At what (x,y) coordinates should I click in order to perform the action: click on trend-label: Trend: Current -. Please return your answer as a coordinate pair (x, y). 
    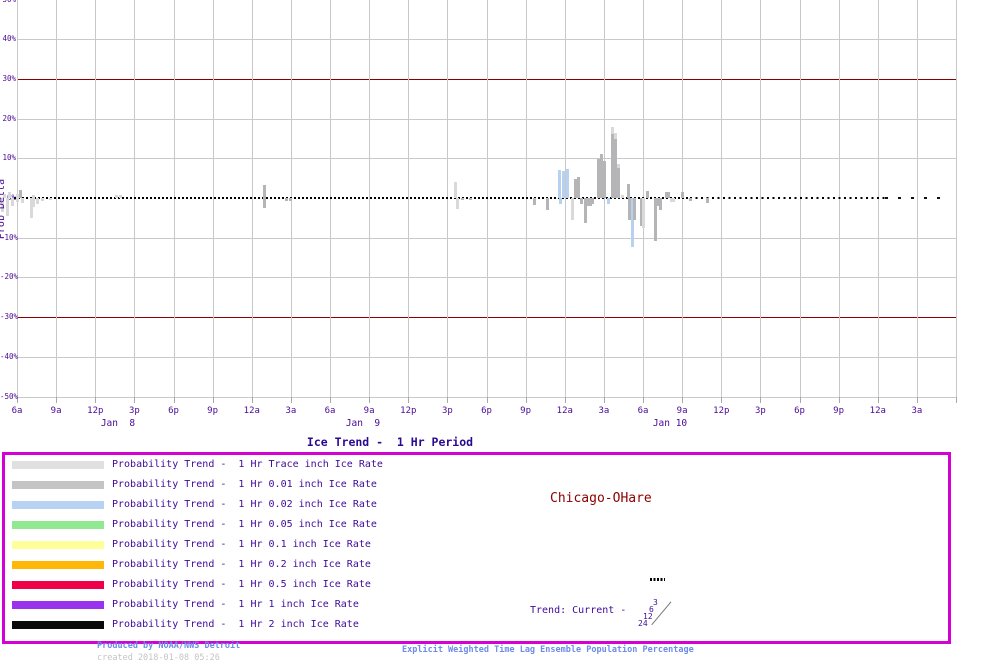
    Looking at the image, I should click on (581, 610).